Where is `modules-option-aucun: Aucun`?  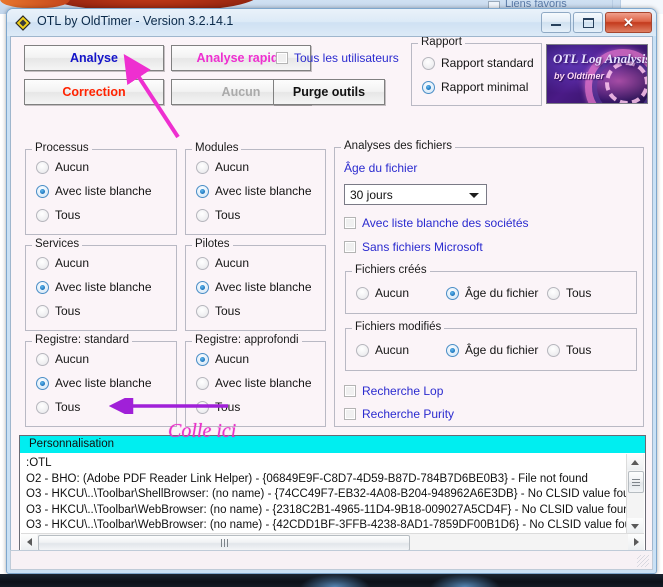
modules-option-aucun: Aucun is located at coordinates (222, 167).